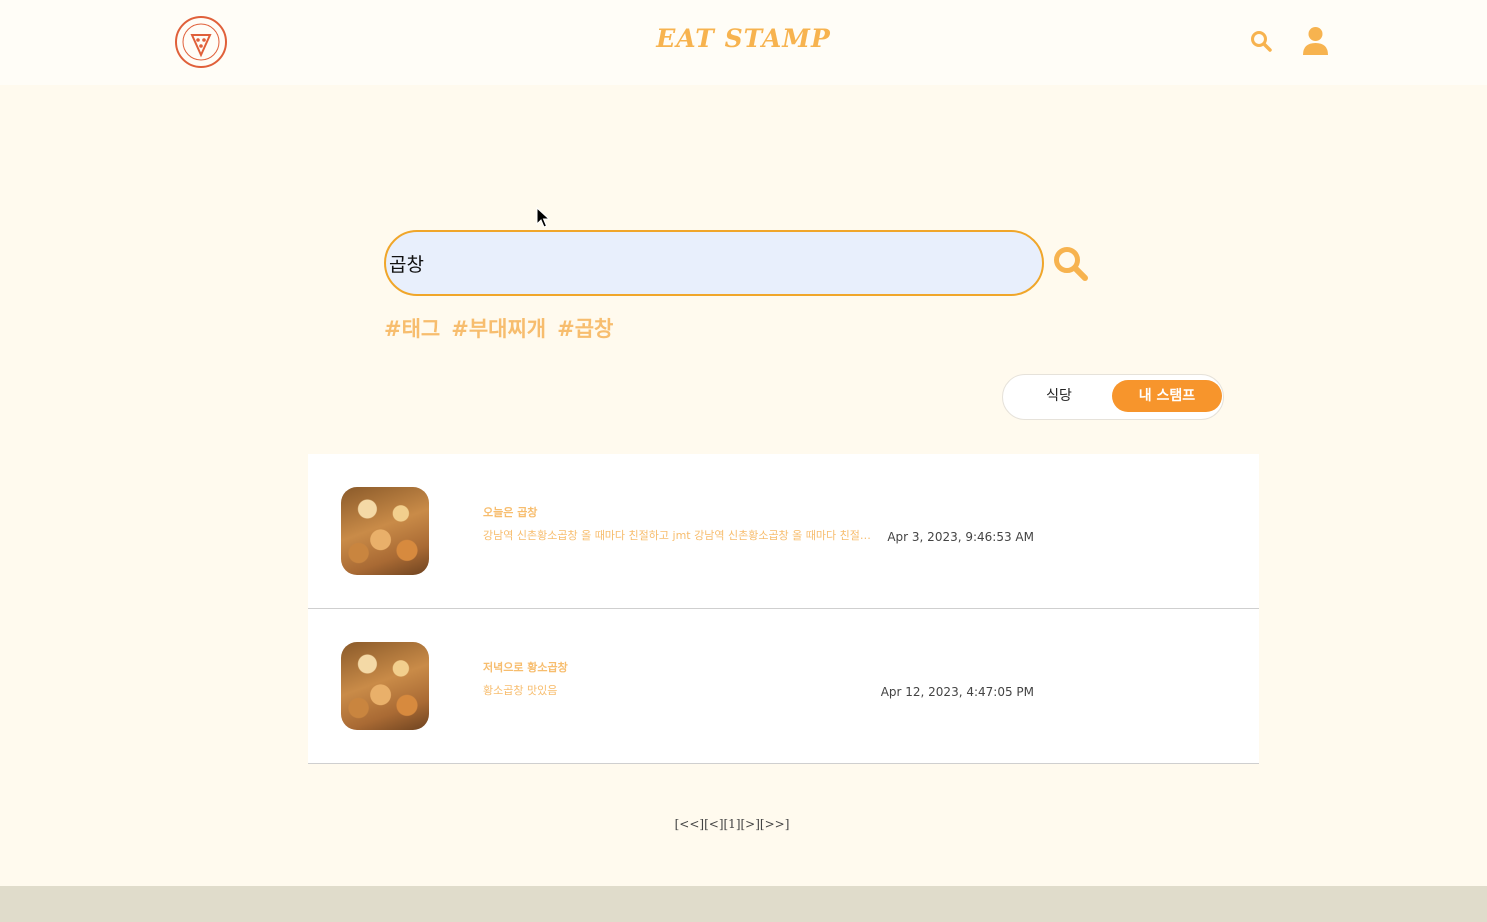  I want to click on search-icon, so click(1261, 41).